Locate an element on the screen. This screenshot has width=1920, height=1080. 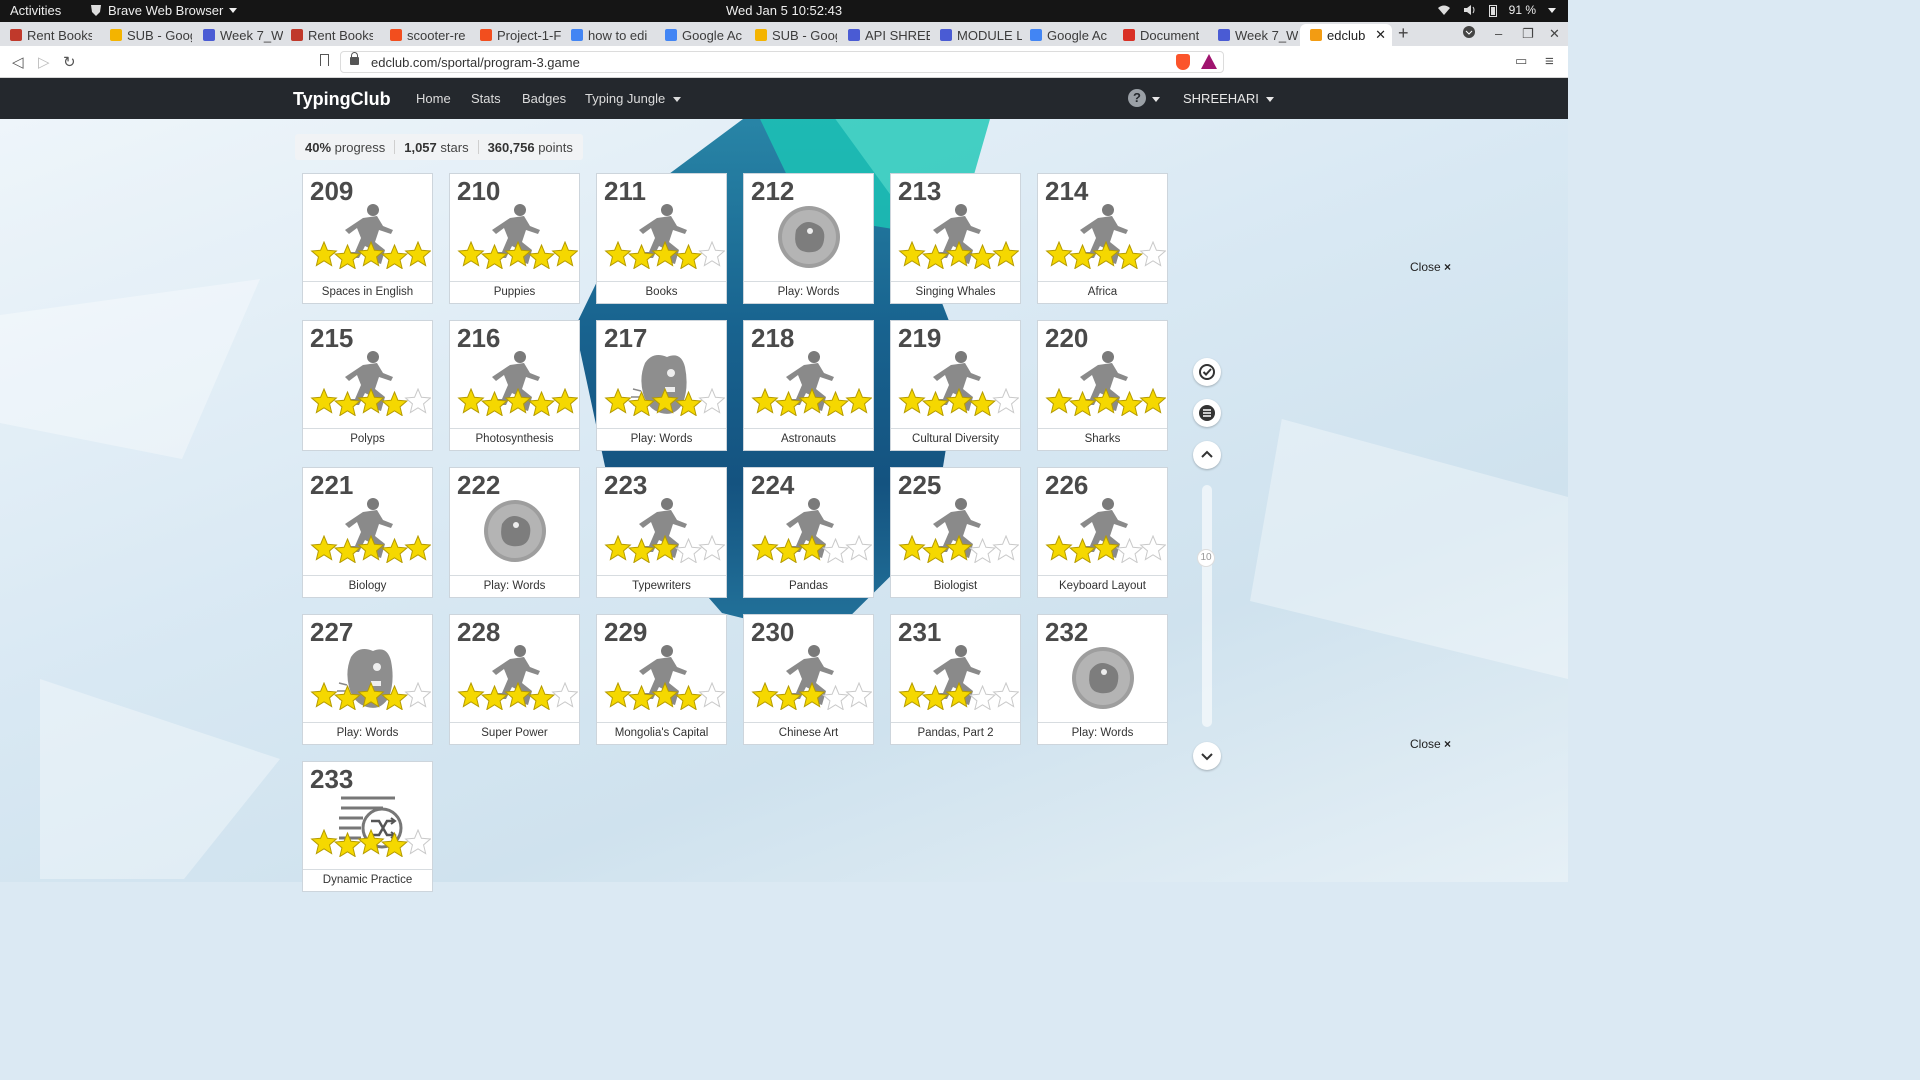
lesson-title: Puppies is located at coordinates (514, 292).